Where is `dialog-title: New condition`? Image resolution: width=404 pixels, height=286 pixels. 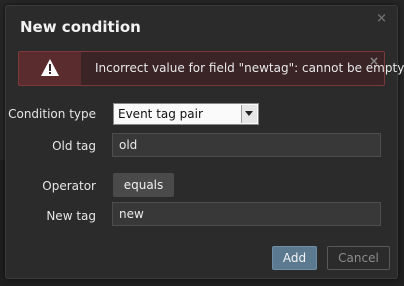 dialog-title: New condition is located at coordinates (80, 27).